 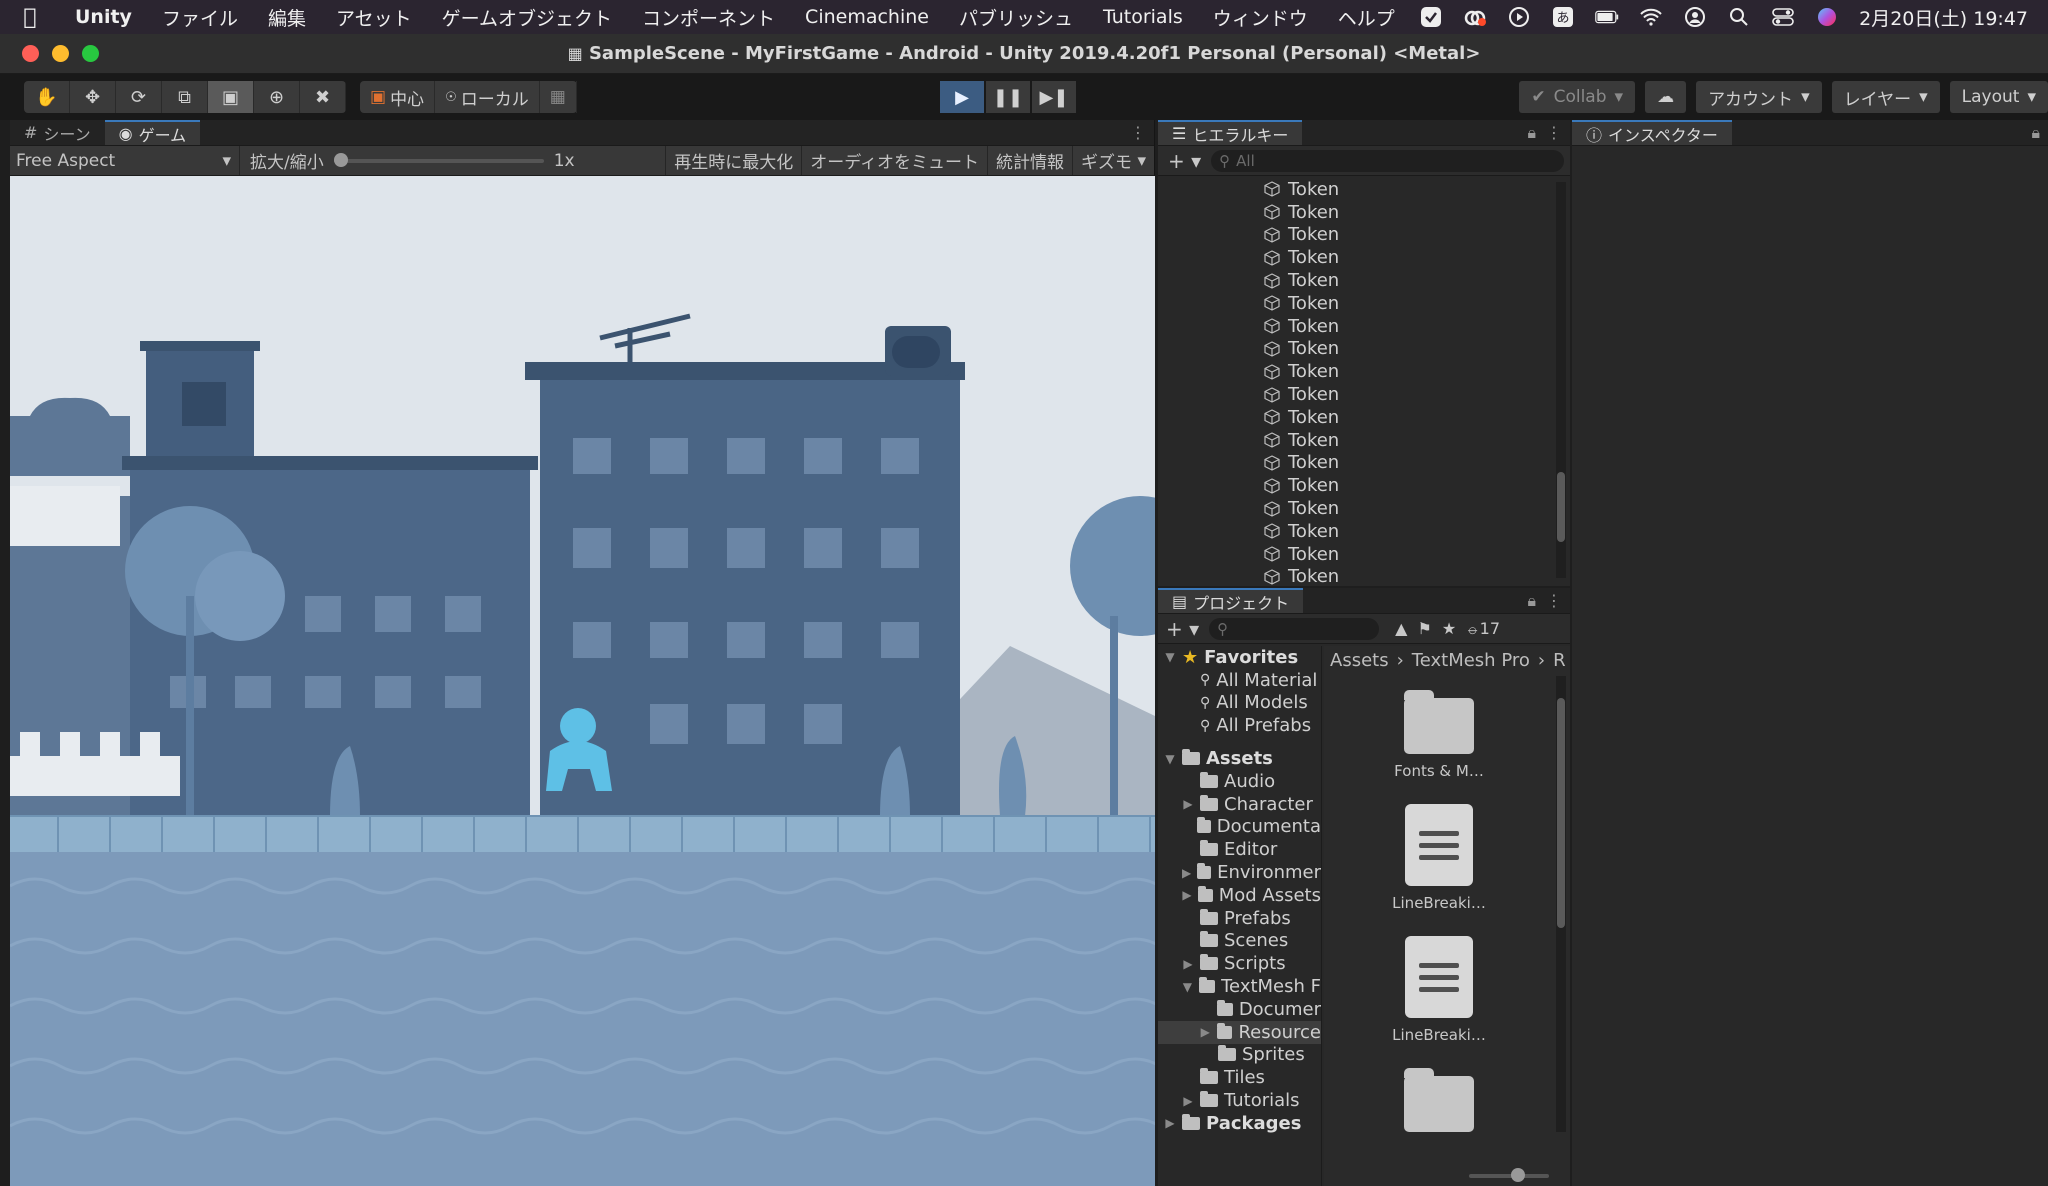 What do you see at coordinates (1401, 628) in the screenshot?
I see `filter-by-type-icon: ▲` at bounding box center [1401, 628].